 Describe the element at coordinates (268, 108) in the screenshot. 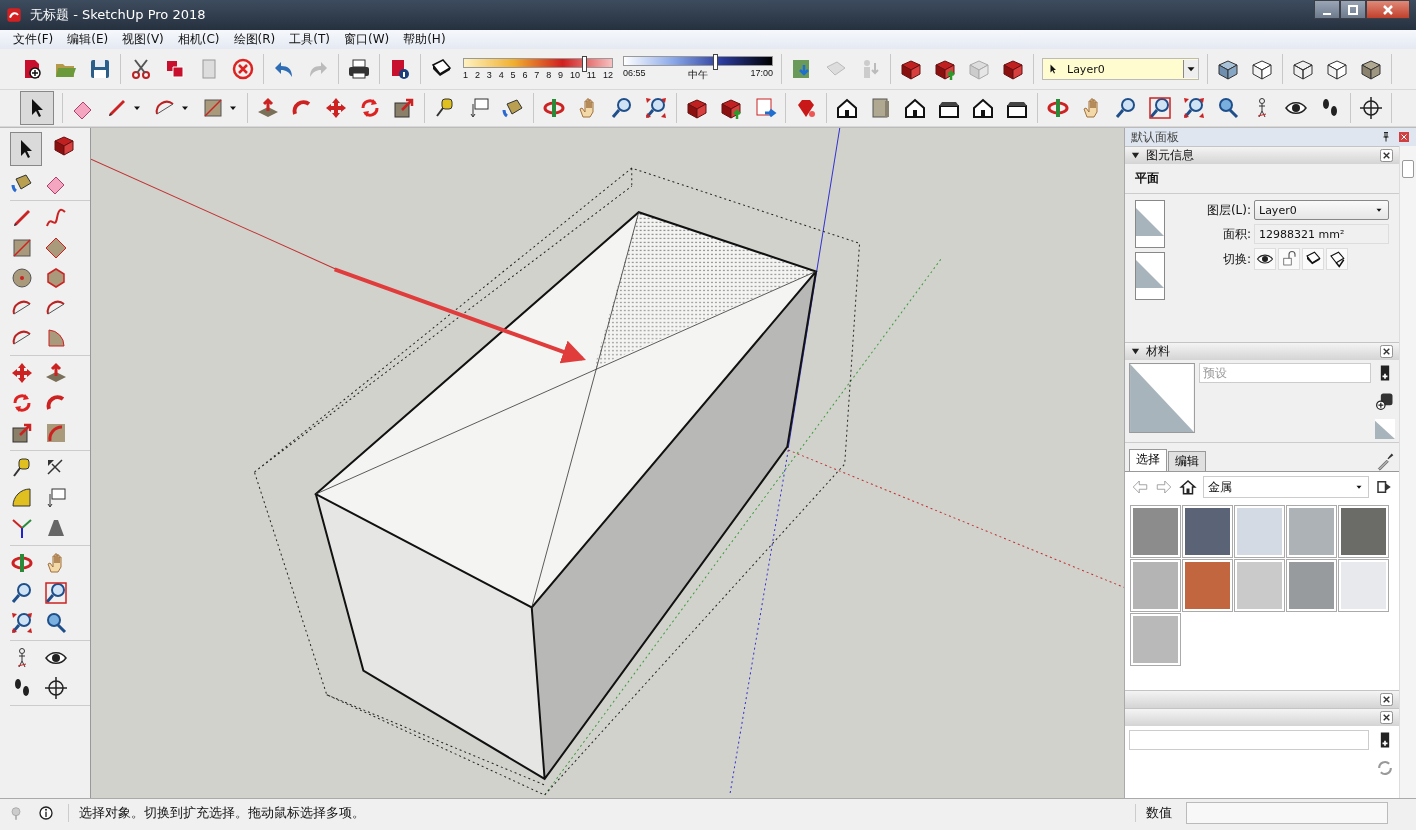

I see `push-pull-icon` at that location.